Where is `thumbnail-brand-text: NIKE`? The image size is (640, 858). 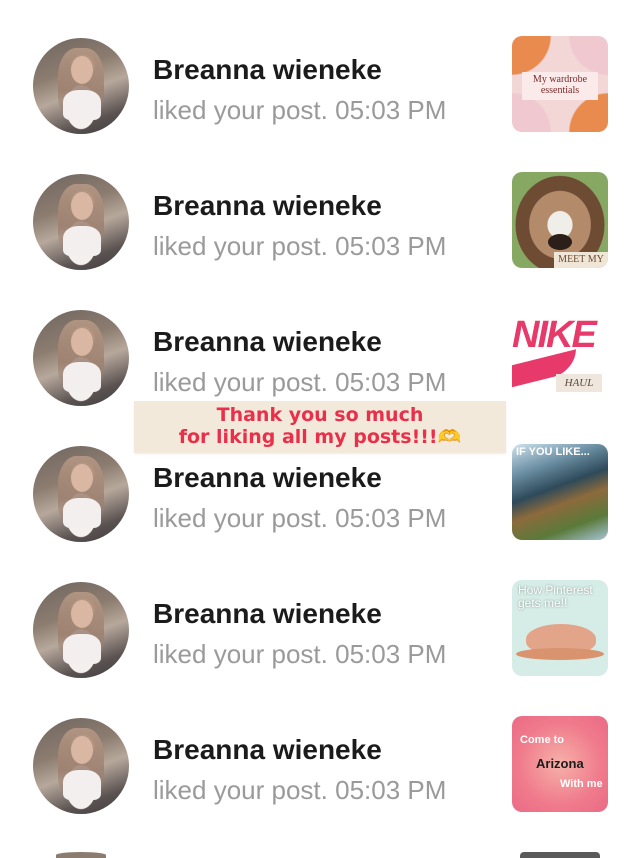 thumbnail-brand-text: NIKE is located at coordinates (554, 335).